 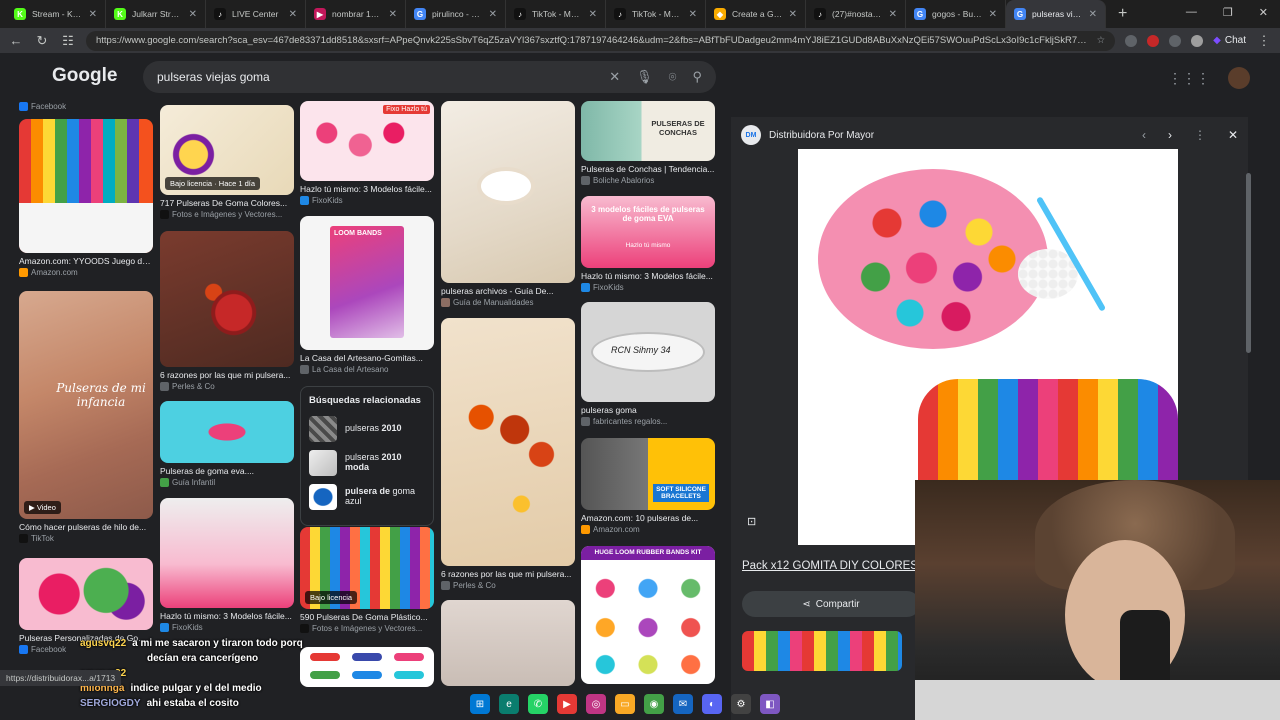 What do you see at coordinates (567, 704) in the screenshot?
I see `media-player-icon: ▶` at bounding box center [567, 704].